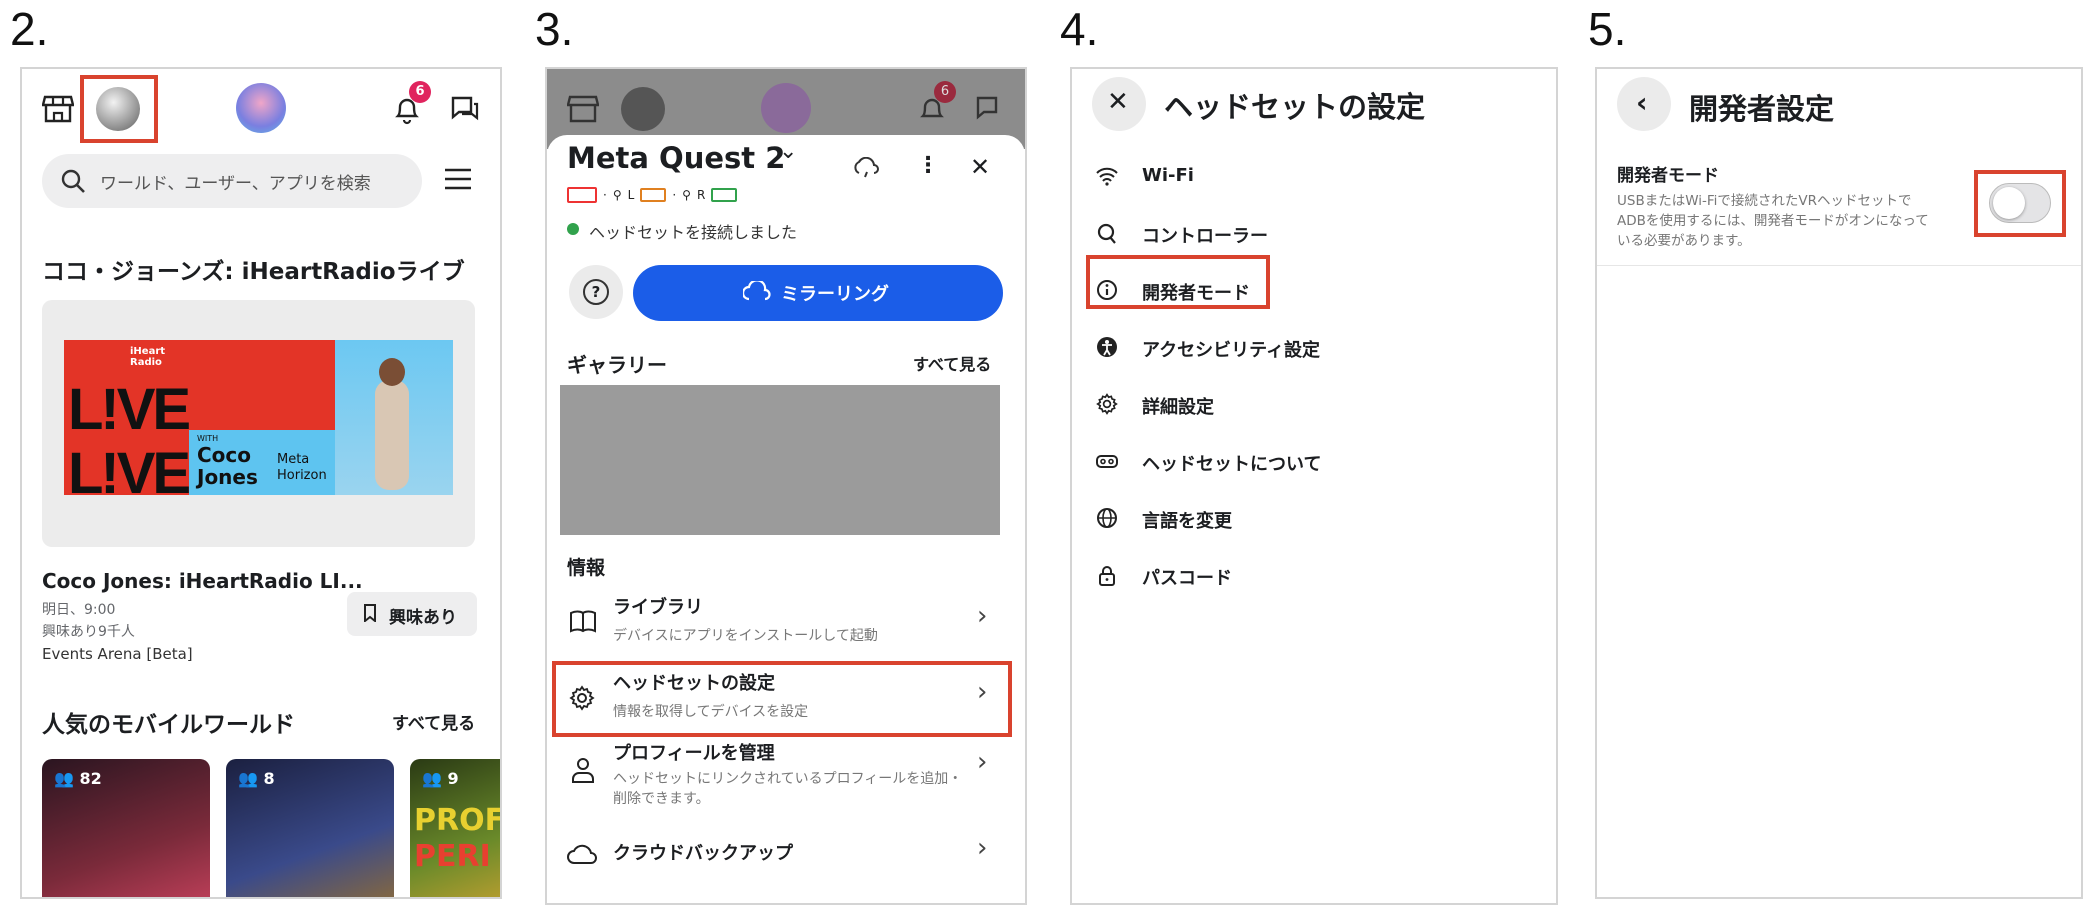 This screenshot has width=2096, height=912. Describe the element at coordinates (1312, 177) in the screenshot. I see `settings-item-wifi: Wi-Fi` at that location.